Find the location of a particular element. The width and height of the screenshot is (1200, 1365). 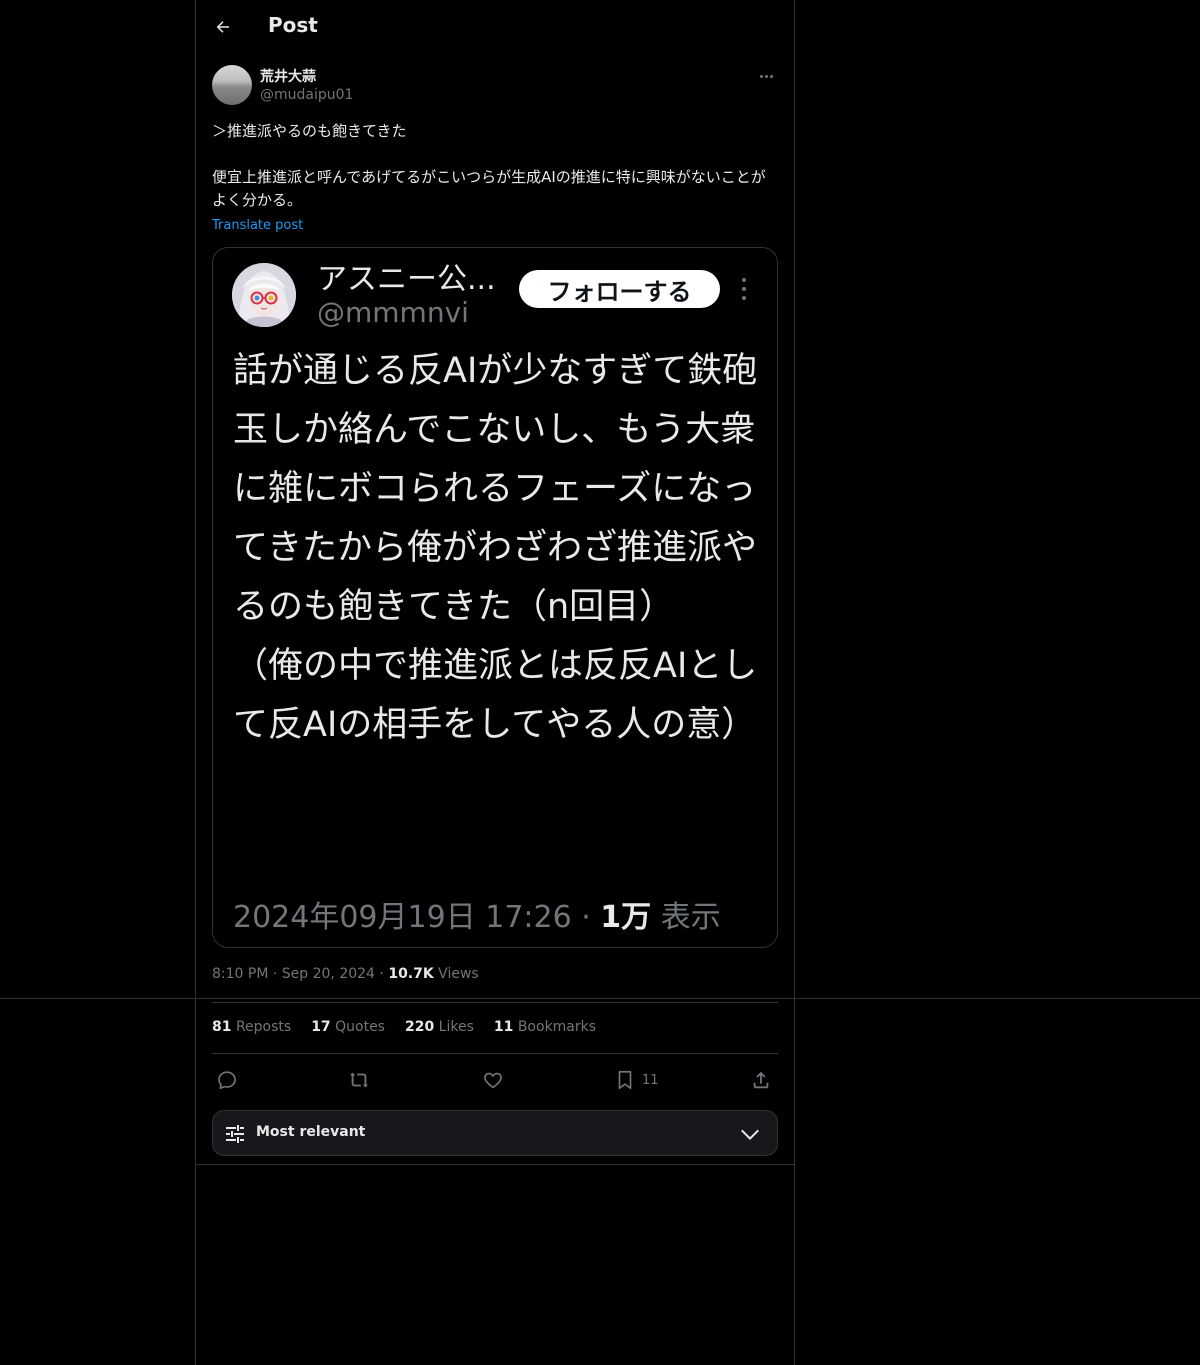

back-button is located at coordinates (223, 27).